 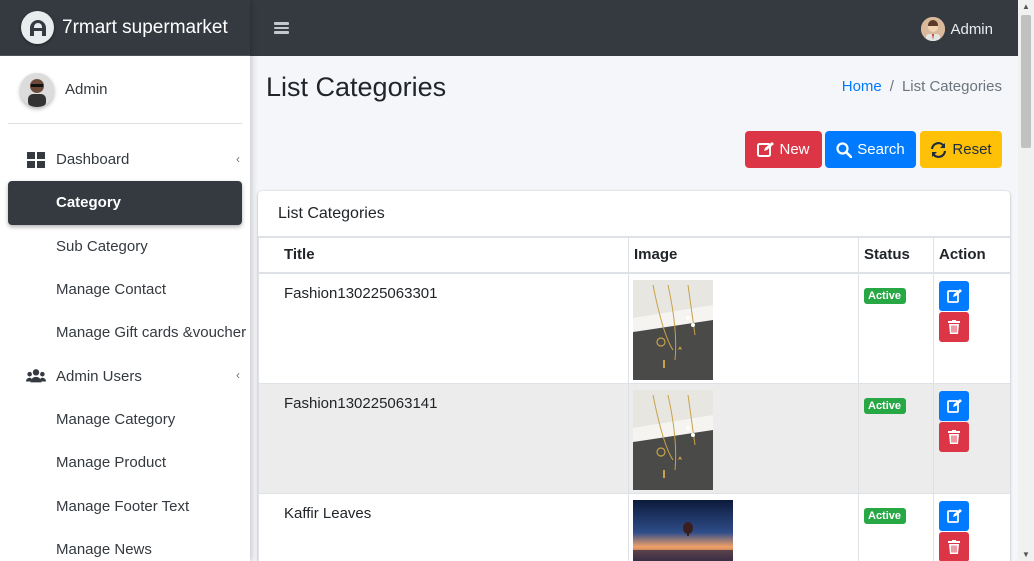 What do you see at coordinates (862, 86) in the screenshot?
I see `breadcrumb-home-link: Home` at bounding box center [862, 86].